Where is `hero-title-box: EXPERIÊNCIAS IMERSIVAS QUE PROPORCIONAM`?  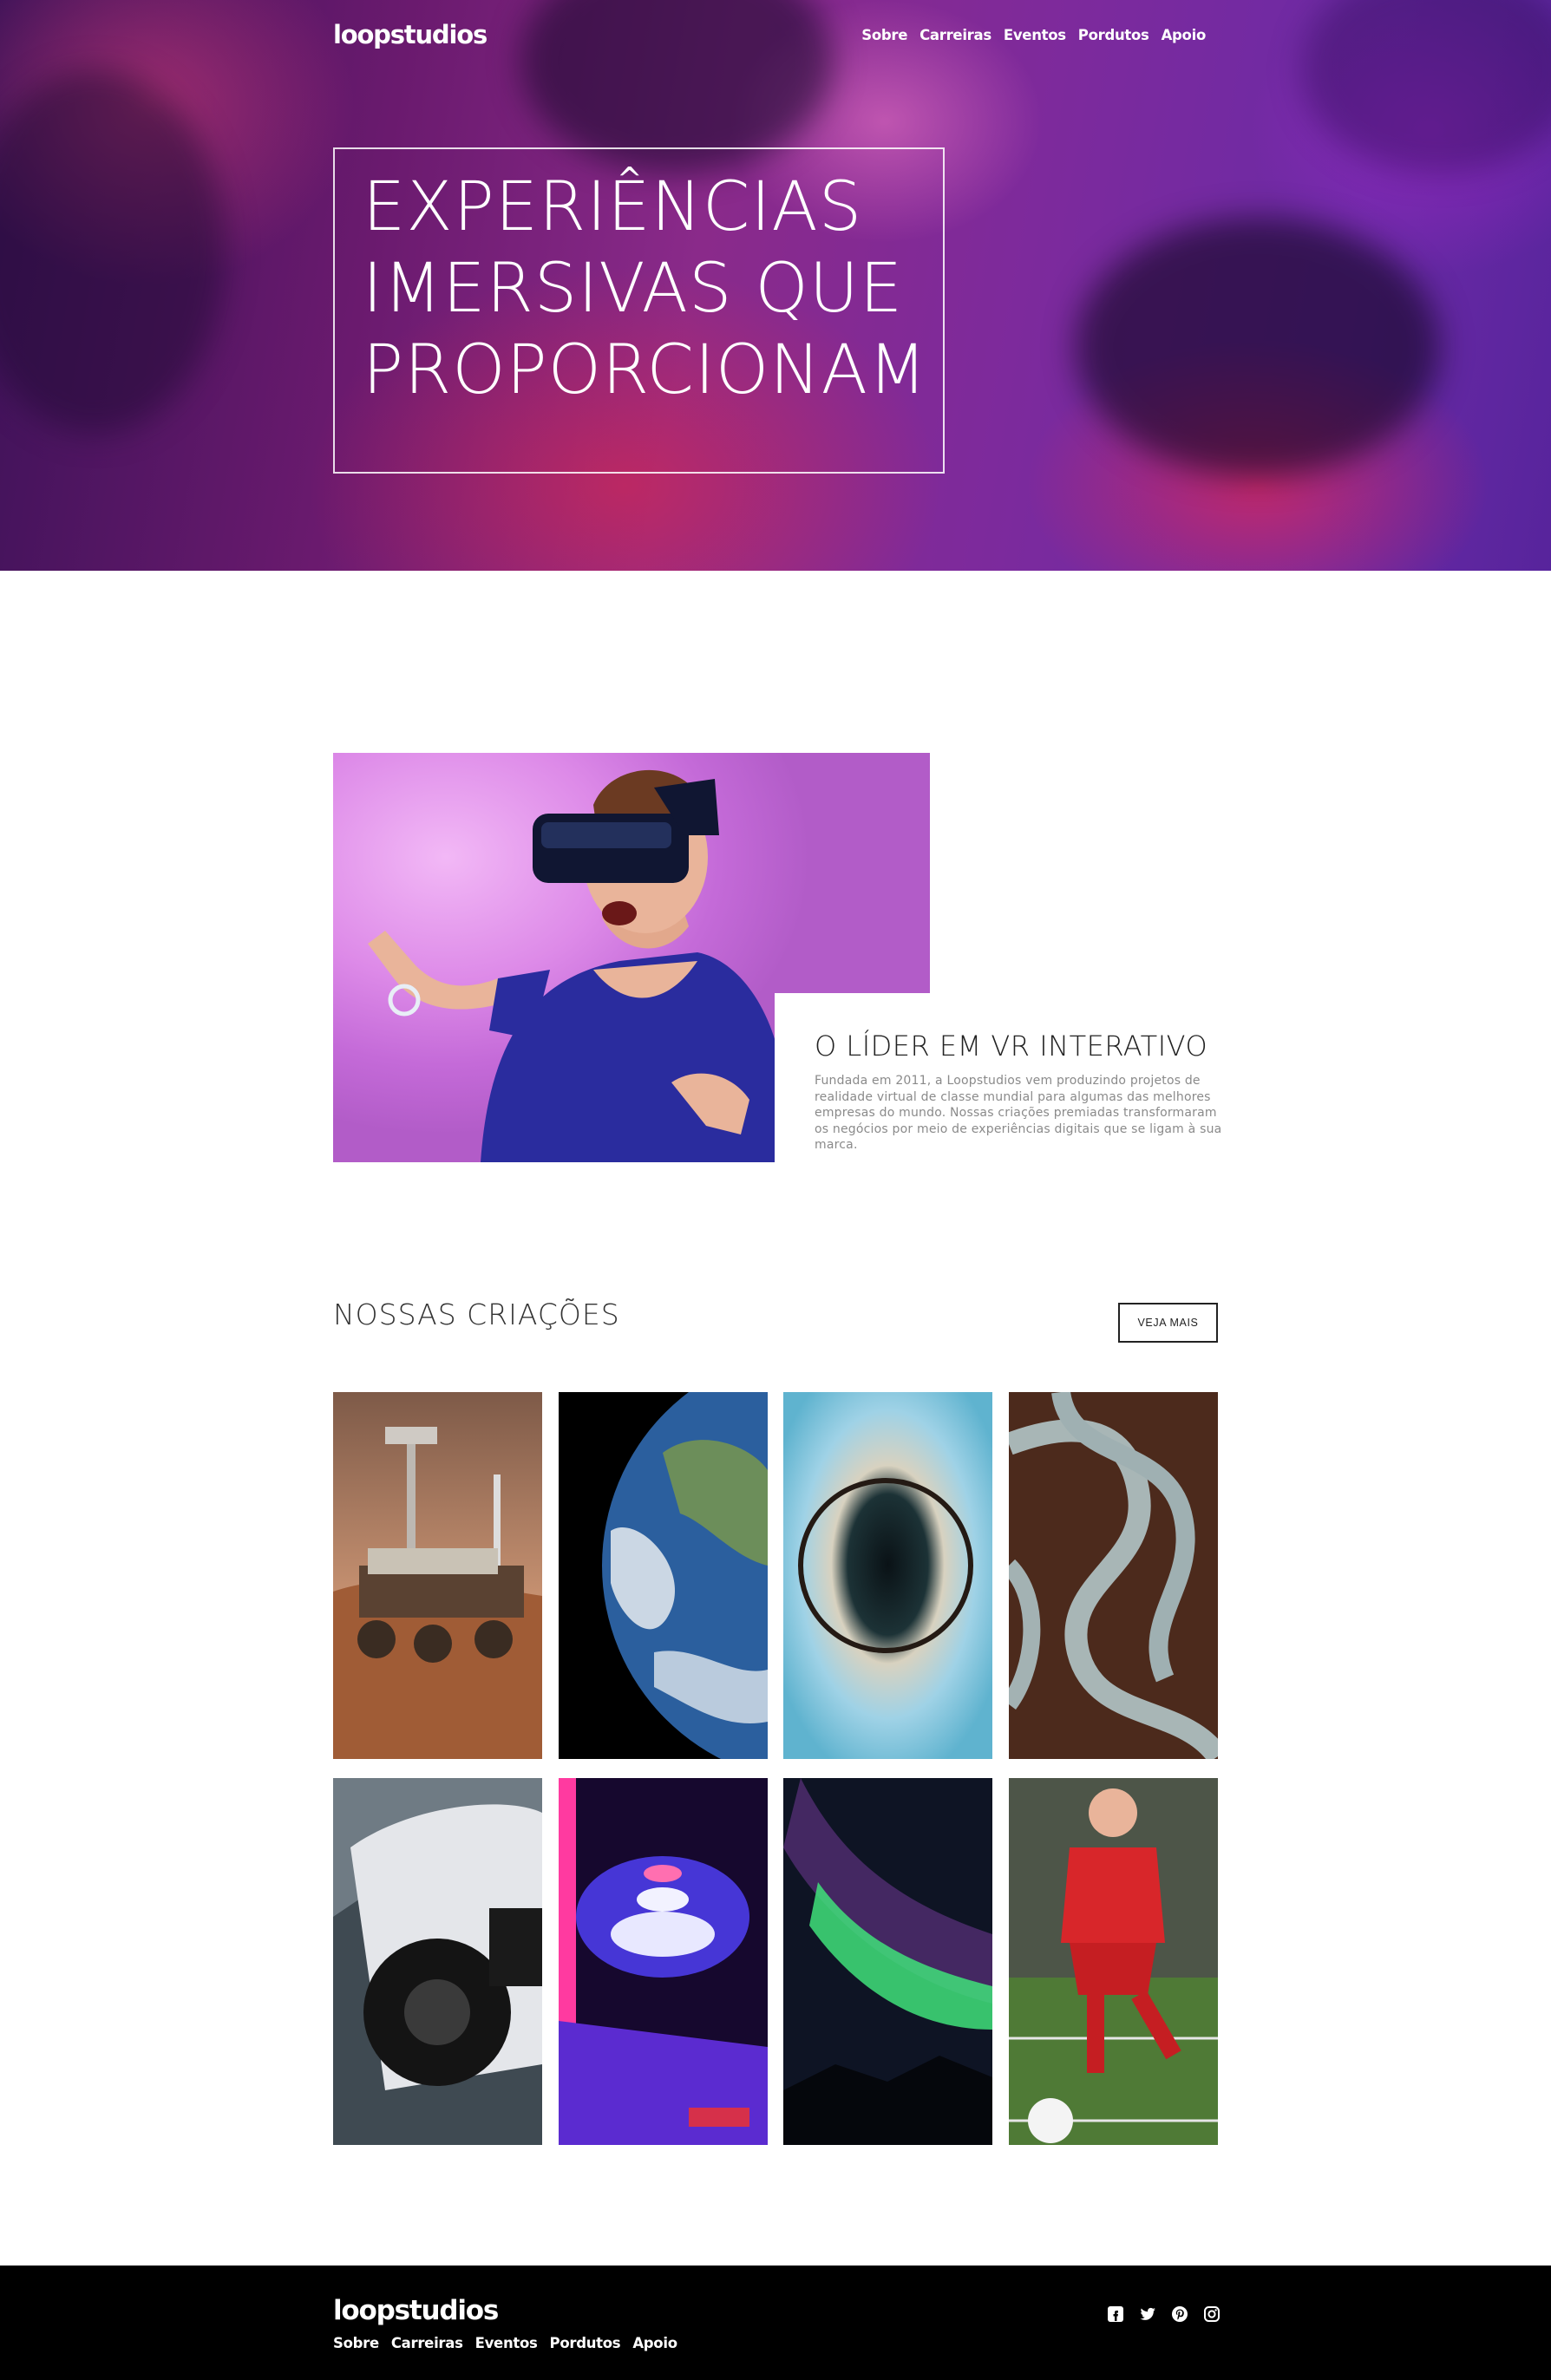 hero-title-box: EXPERIÊNCIAS IMERSIVAS QUE PROPORCIONAM is located at coordinates (639, 310).